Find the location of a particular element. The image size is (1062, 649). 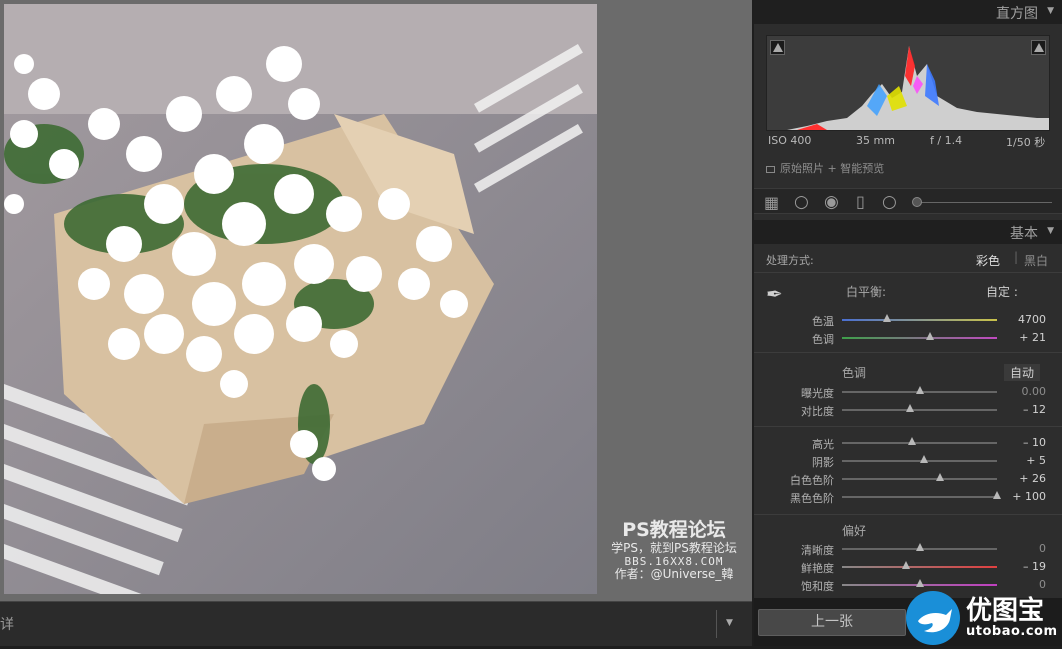

slider-label: 色温 is located at coordinates (823, 321).